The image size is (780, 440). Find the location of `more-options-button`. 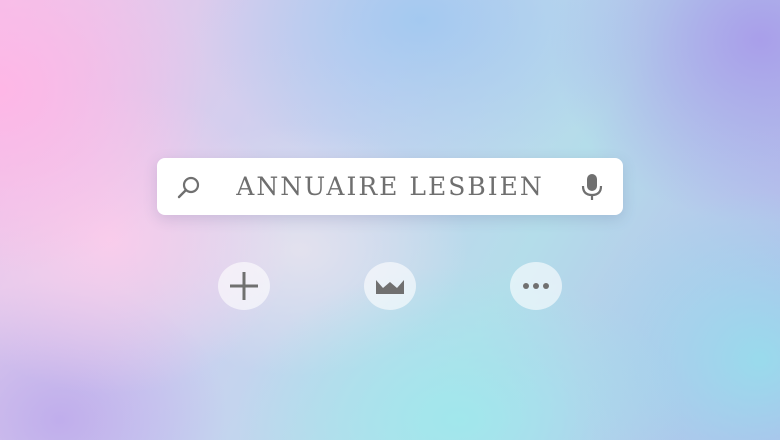

more-options-button is located at coordinates (536, 286).